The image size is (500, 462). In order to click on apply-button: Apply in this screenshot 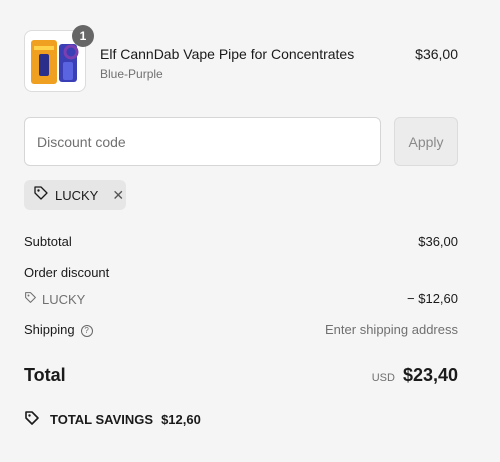, I will do `click(426, 141)`.